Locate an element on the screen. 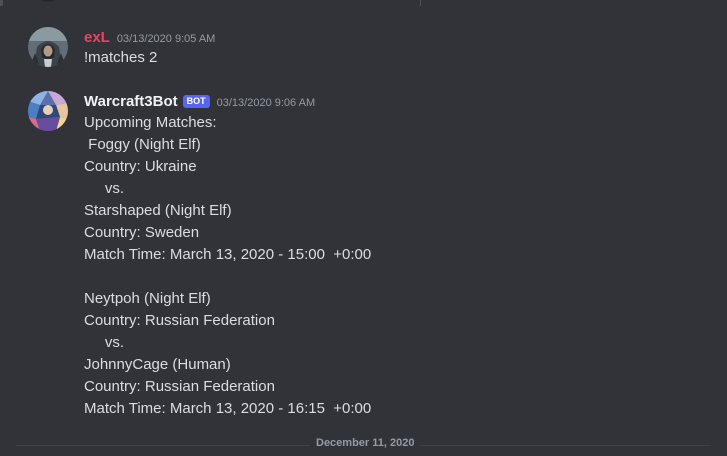  author-name: exL is located at coordinates (97, 37).